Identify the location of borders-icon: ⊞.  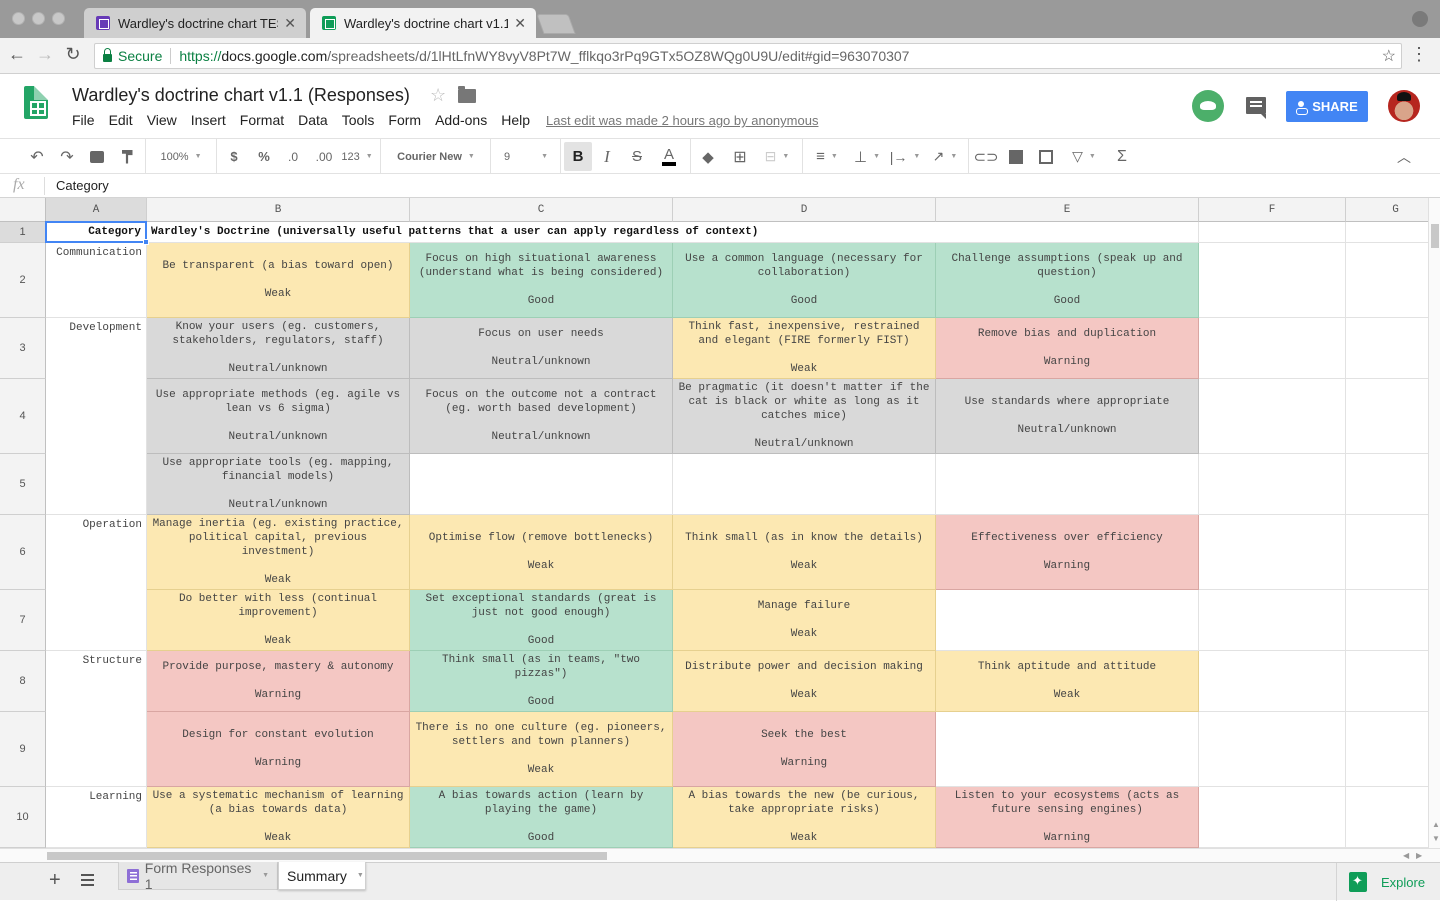
(740, 156).